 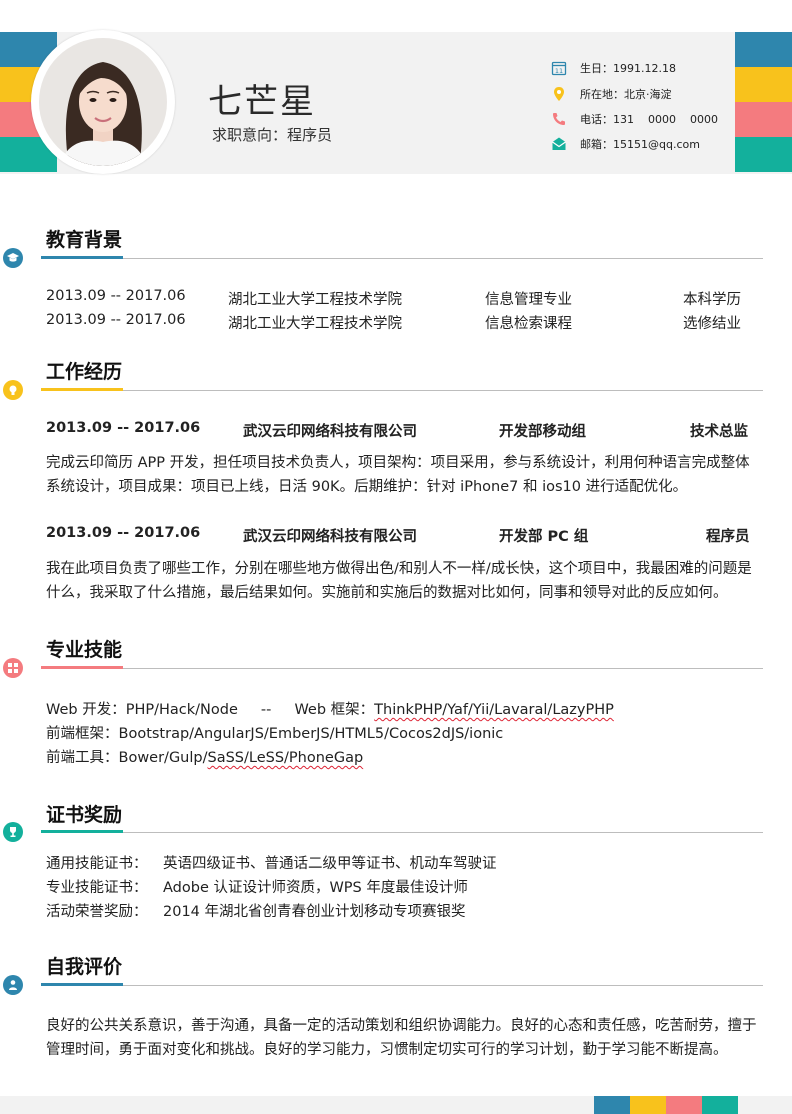 What do you see at coordinates (314, 912) in the screenshot?
I see `award-value: 2014 年湖北省创青春创业计划移动专项赛银奖` at bounding box center [314, 912].